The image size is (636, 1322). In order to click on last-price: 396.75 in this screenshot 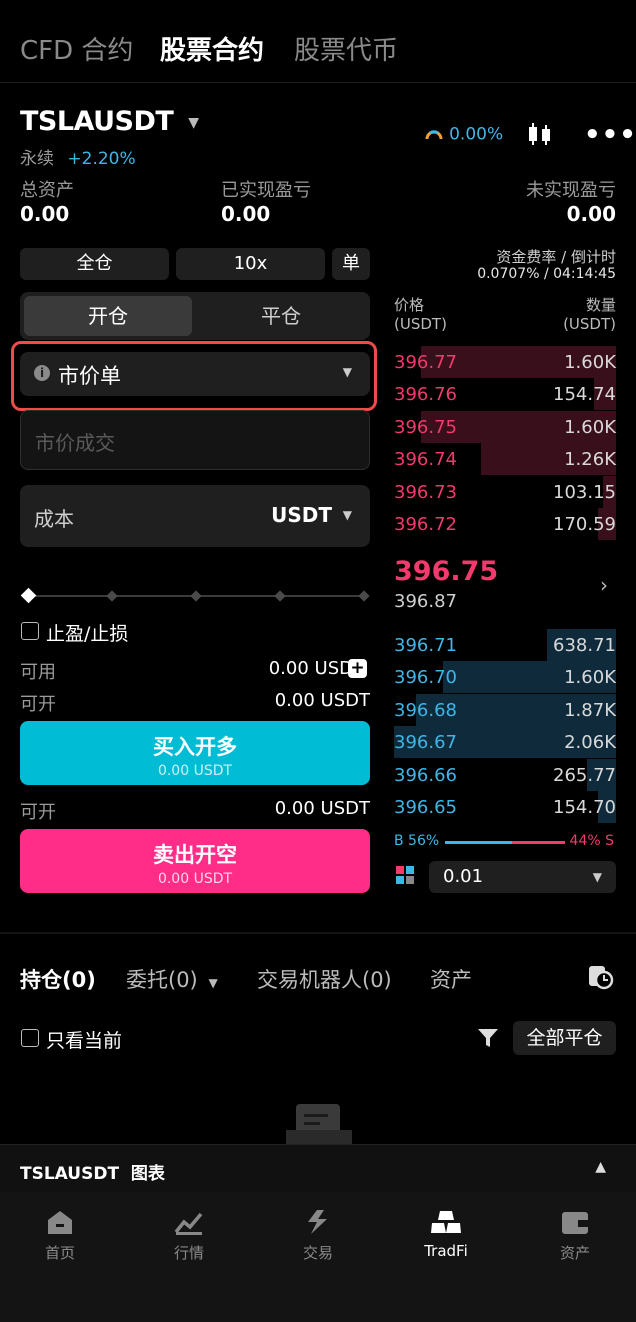, I will do `click(446, 571)`.